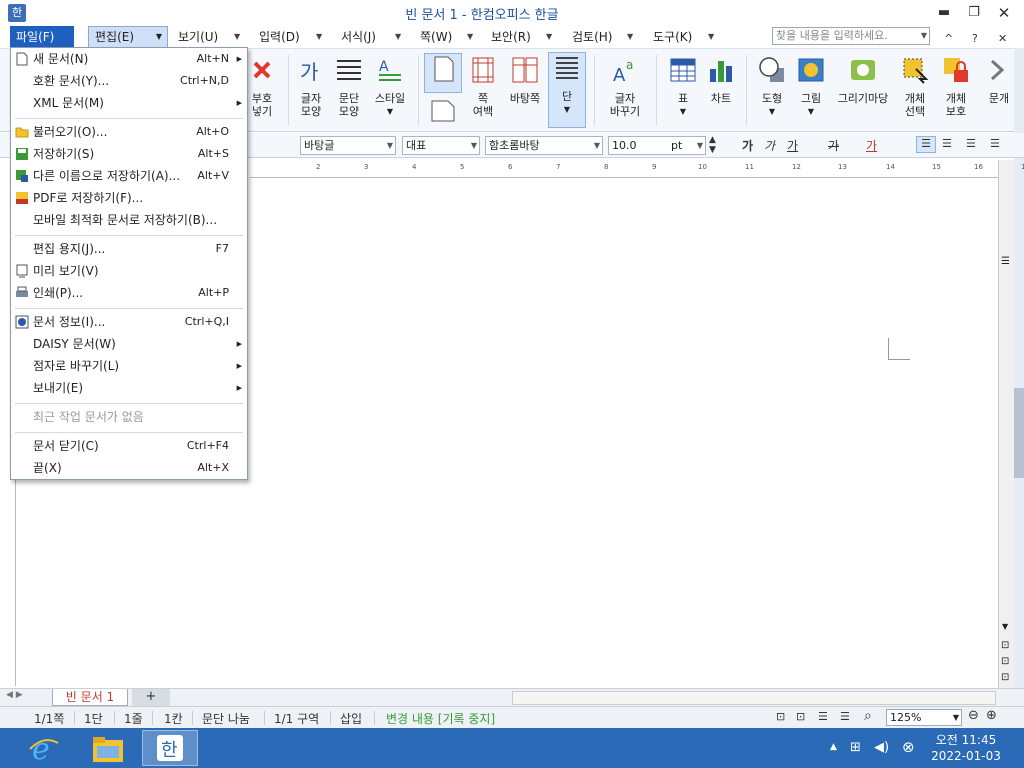 Image resolution: width=1024 pixels, height=768 pixels. I want to click on split-view-icon: ☰, so click(1005, 261).